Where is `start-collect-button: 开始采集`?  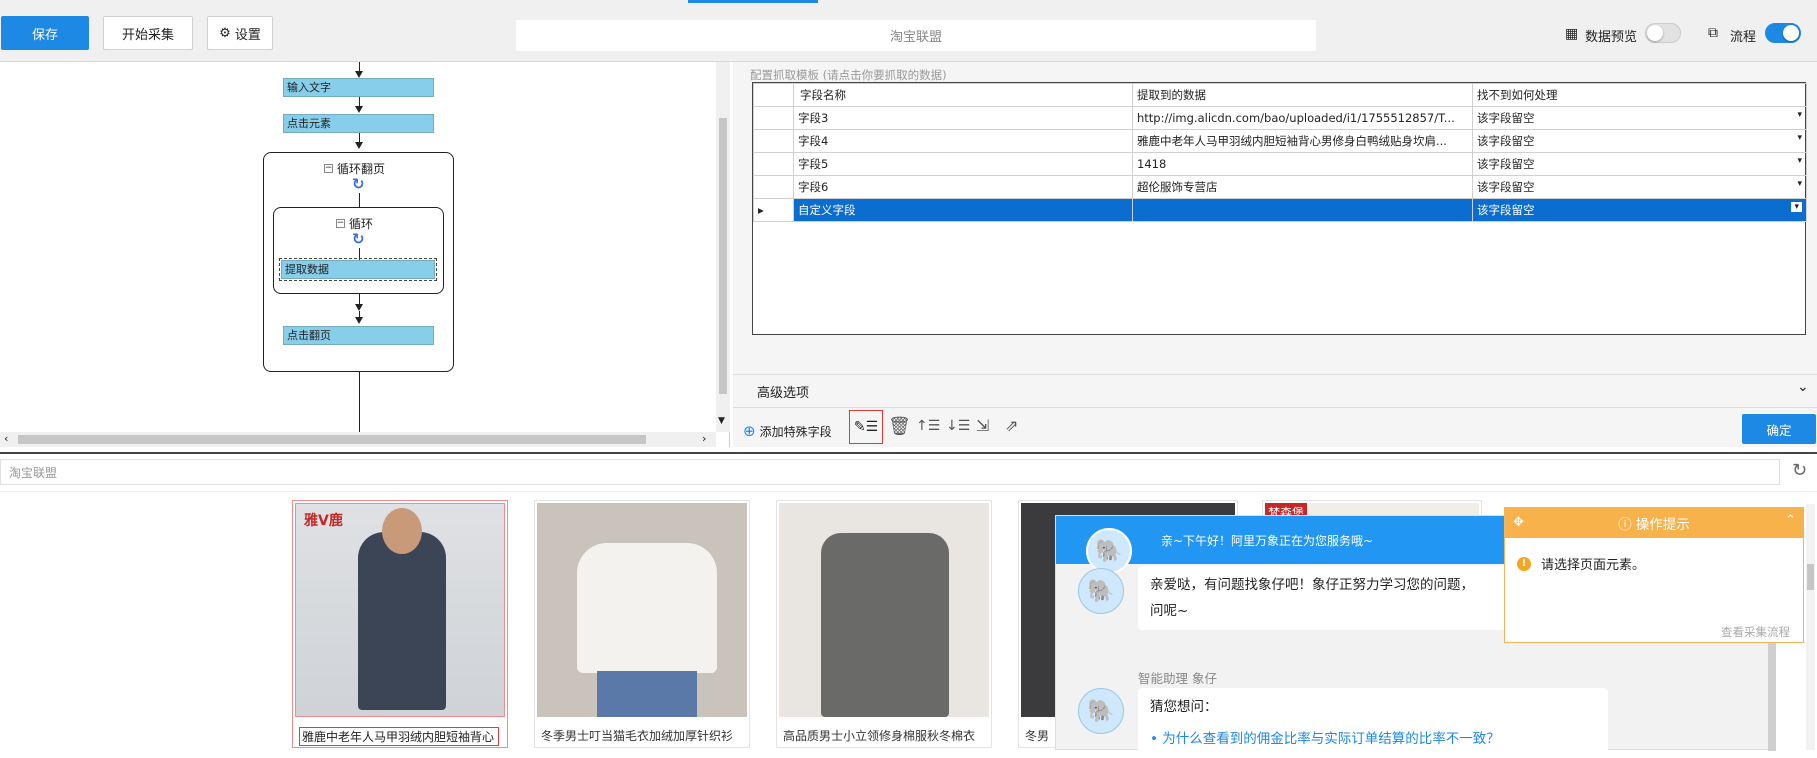 start-collect-button: 开始采集 is located at coordinates (148, 33).